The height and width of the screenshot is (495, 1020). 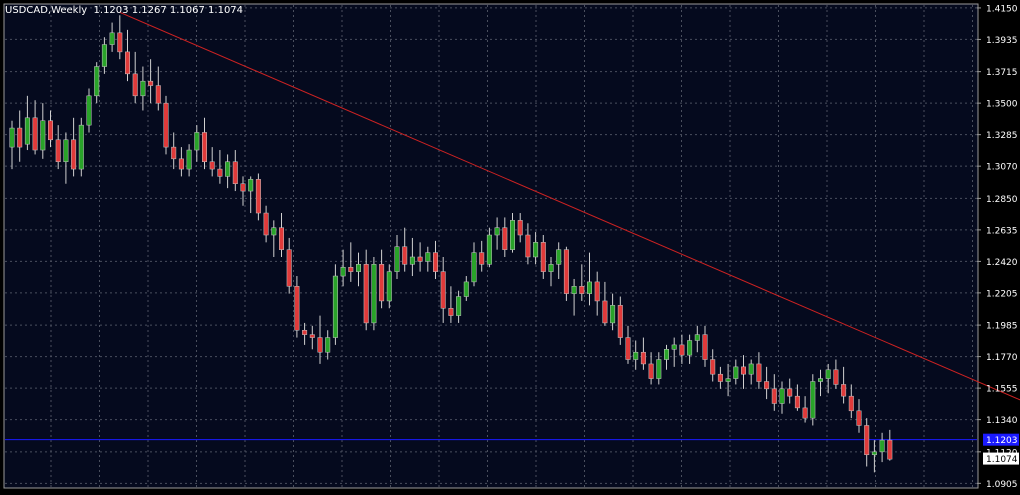 What do you see at coordinates (1002, 358) in the screenshot?
I see `y-tick-label: 1.1770` at bounding box center [1002, 358].